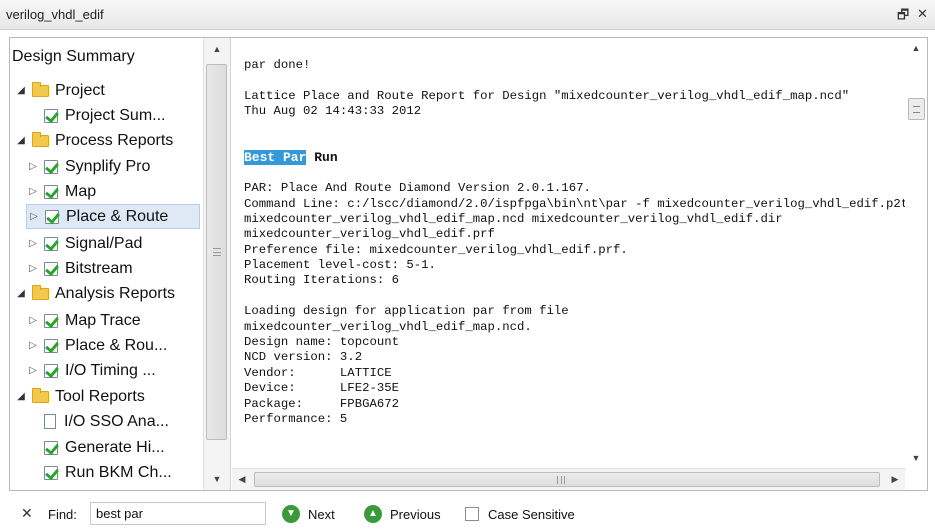 This screenshot has height=531, width=935. I want to click on next-button: ▼ Next, so click(308, 514).